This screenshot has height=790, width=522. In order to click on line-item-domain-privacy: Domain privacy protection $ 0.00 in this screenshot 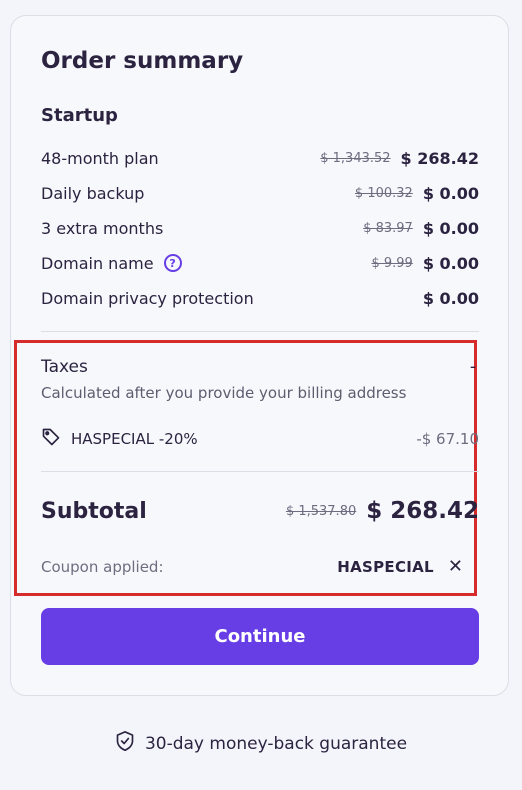, I will do `click(260, 298)`.